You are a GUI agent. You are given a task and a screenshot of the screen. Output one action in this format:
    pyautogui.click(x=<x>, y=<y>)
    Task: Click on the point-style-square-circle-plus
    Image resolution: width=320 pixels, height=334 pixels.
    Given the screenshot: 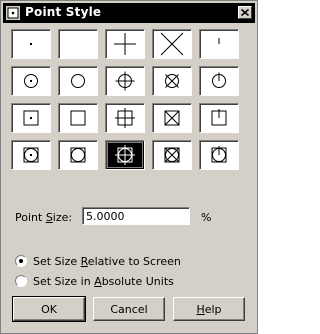 What is the action you would take?
    pyautogui.click(x=125, y=155)
    